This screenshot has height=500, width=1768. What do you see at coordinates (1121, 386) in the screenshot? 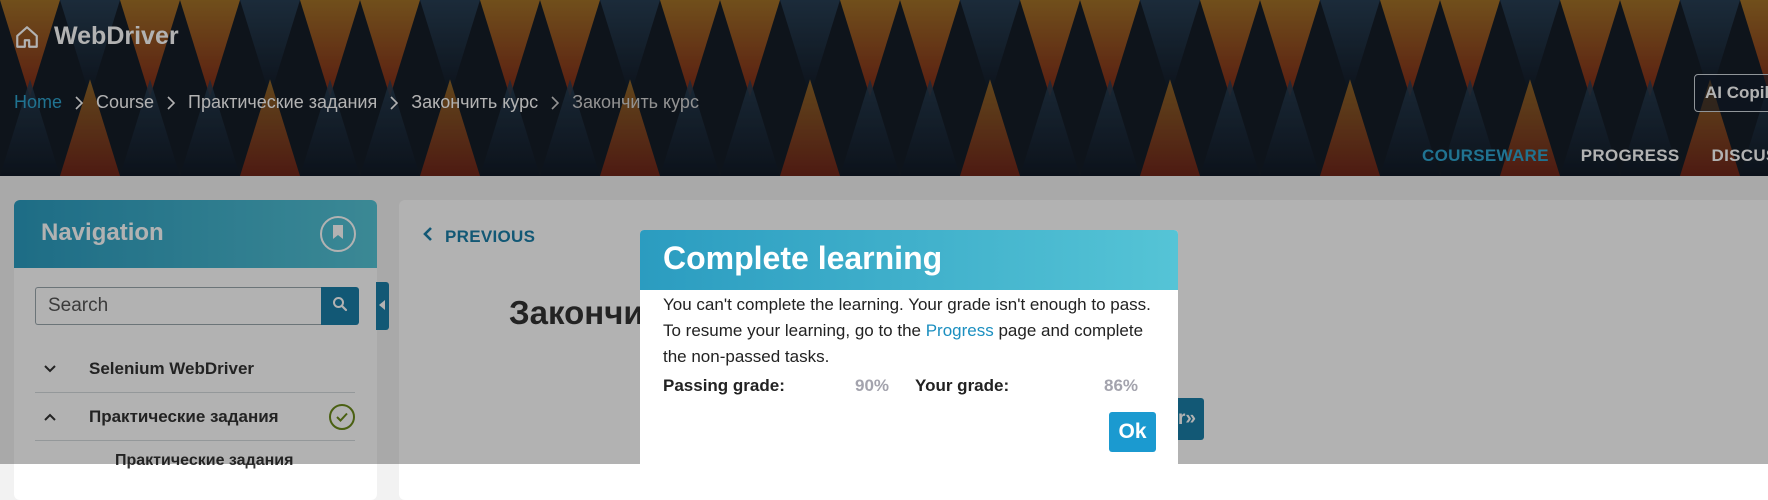
I see `your-grade-value: 86%` at bounding box center [1121, 386].